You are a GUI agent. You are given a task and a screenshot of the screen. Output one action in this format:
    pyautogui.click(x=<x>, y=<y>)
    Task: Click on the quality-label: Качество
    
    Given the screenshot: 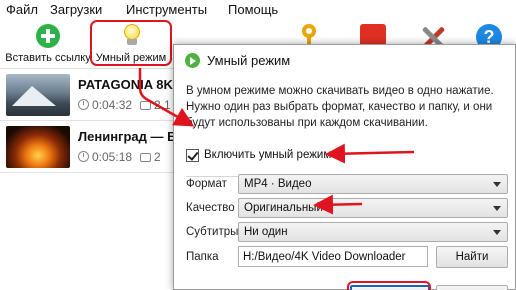 What is the action you would take?
    pyautogui.click(x=210, y=208)
    